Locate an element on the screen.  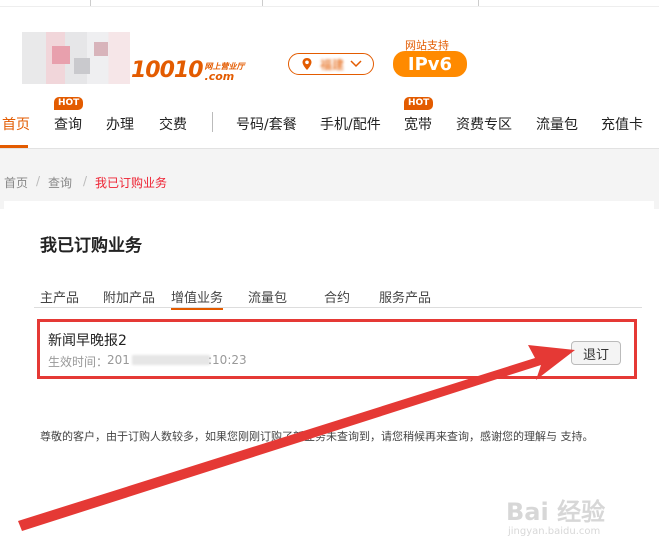
breadcrumb-home: 首页 is located at coordinates (16, 182).